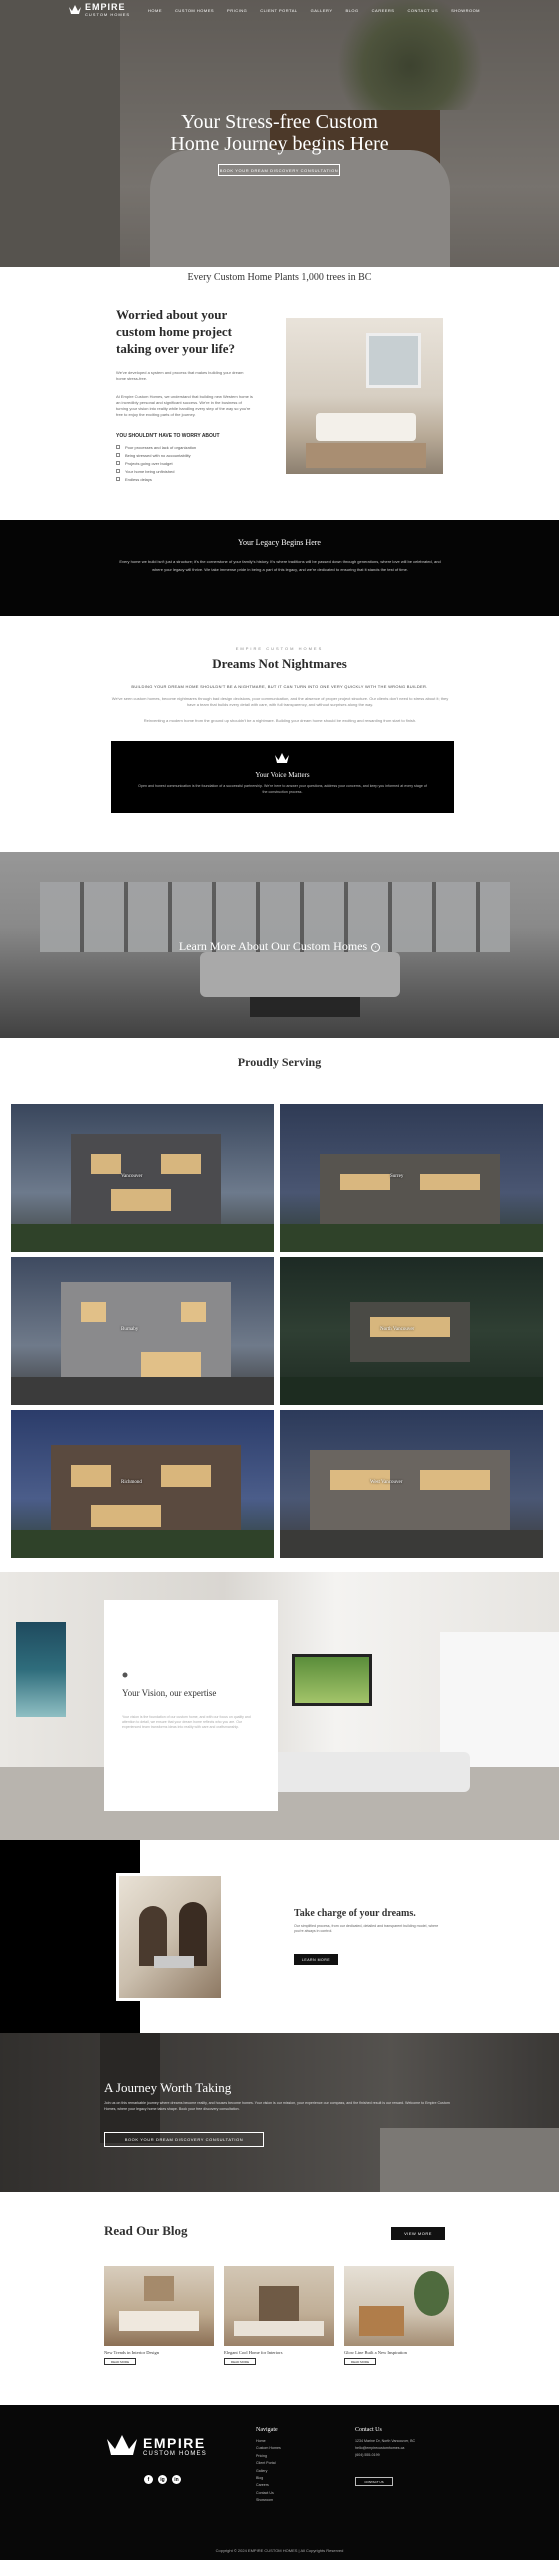 Image resolution: width=559 pixels, height=2560 pixels. What do you see at coordinates (279, 170) in the screenshot?
I see `hero-cta-button: Book Your Dream Discovery Consultation` at bounding box center [279, 170].